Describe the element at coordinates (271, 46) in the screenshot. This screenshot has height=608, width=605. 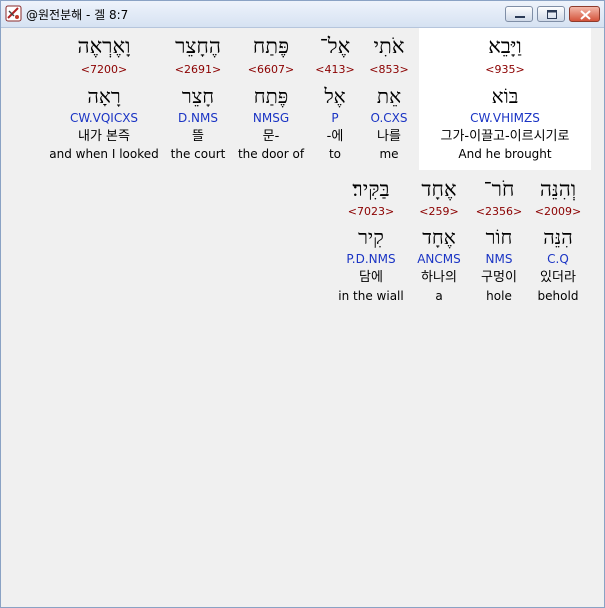
I see `hebrew-word: פֶּתַח` at that location.